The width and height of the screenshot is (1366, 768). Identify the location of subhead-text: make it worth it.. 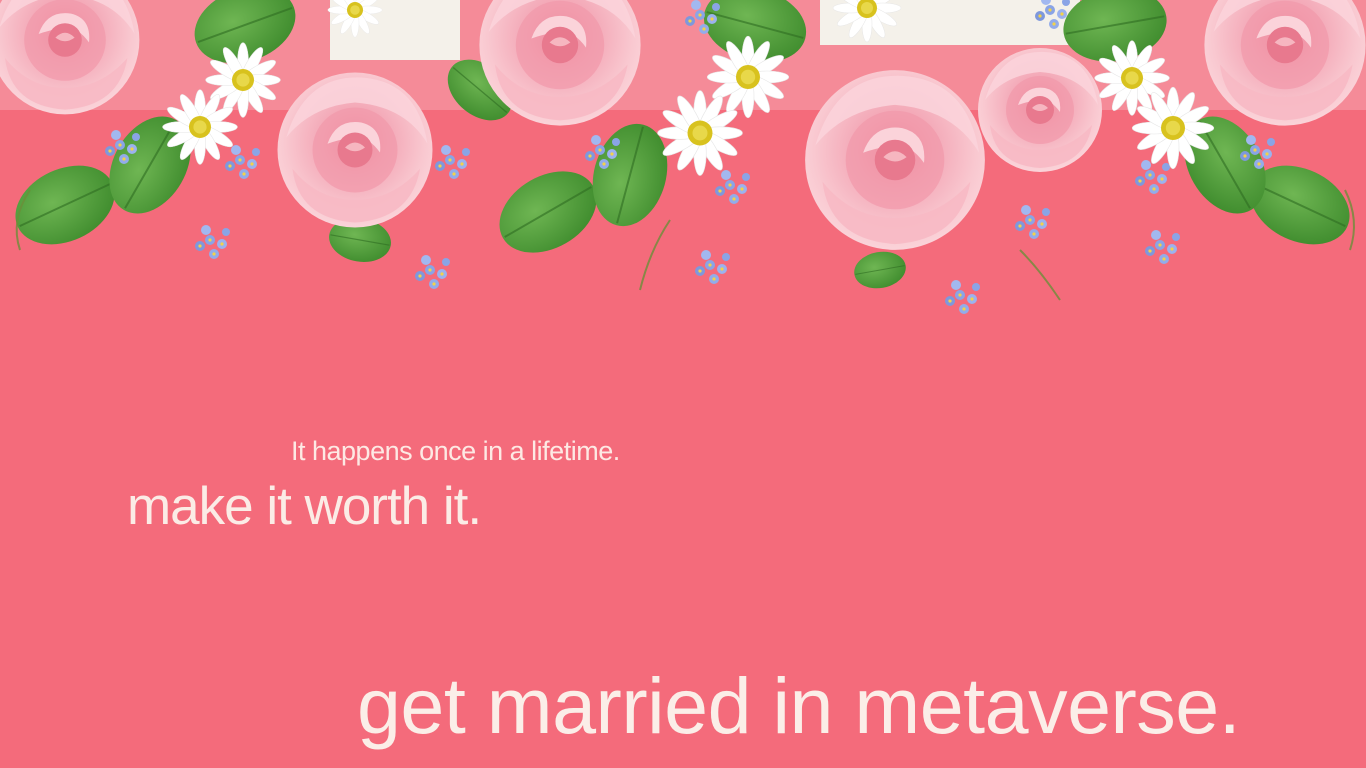
(304, 506).